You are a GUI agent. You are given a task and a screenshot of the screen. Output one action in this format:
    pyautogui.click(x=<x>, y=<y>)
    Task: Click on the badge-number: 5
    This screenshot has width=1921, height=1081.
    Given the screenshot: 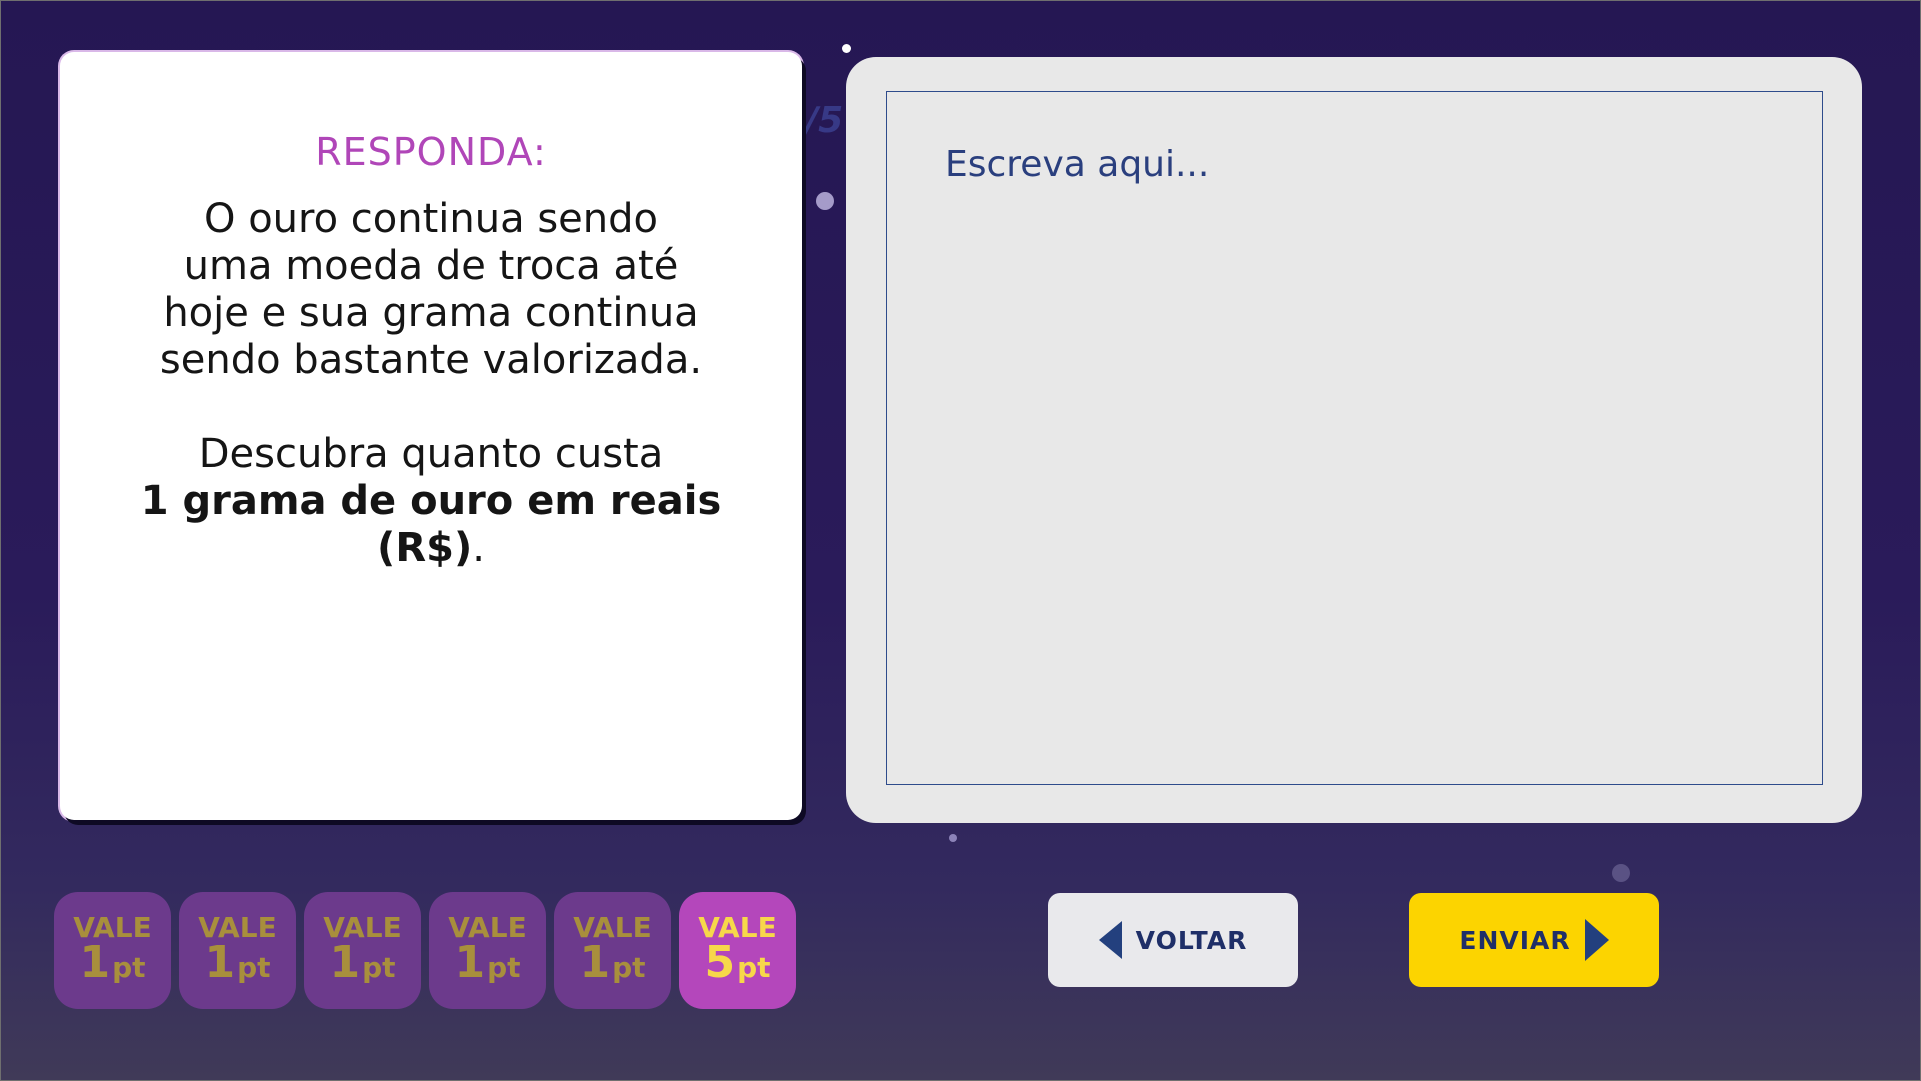 What is the action you would take?
    pyautogui.click(x=720, y=962)
    